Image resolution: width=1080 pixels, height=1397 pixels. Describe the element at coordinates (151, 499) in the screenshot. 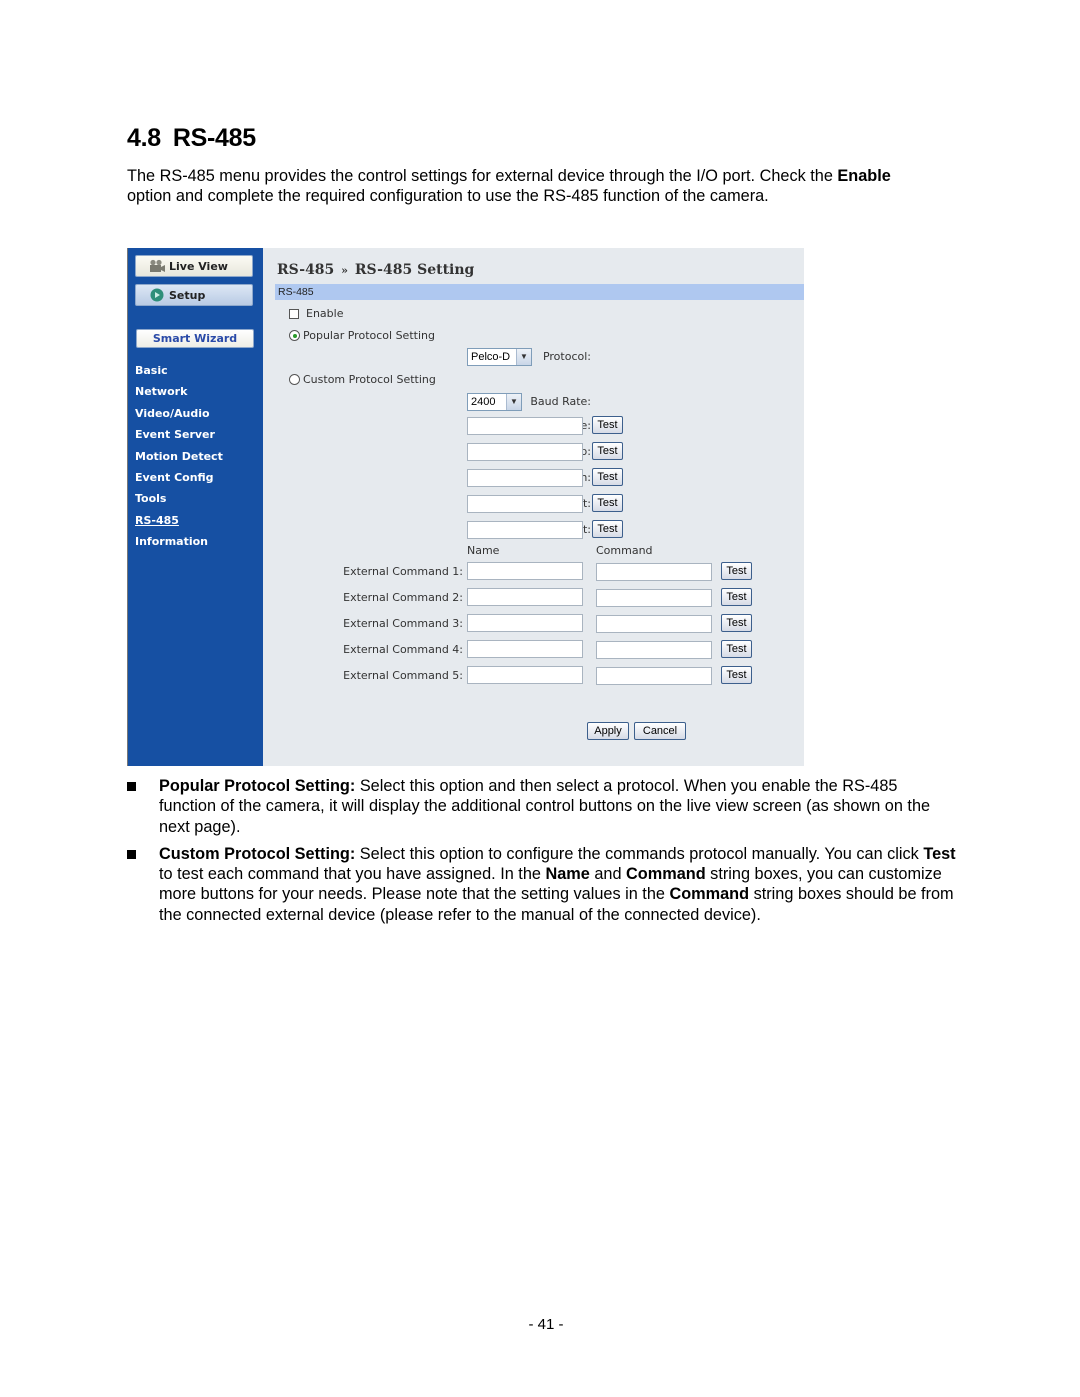

I see `menu-label: Tools` at that location.